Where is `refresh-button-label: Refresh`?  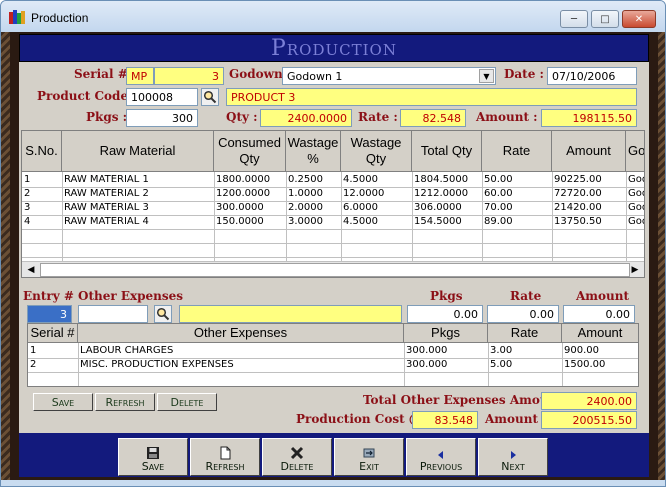 refresh-button-label: Refresh is located at coordinates (225, 466).